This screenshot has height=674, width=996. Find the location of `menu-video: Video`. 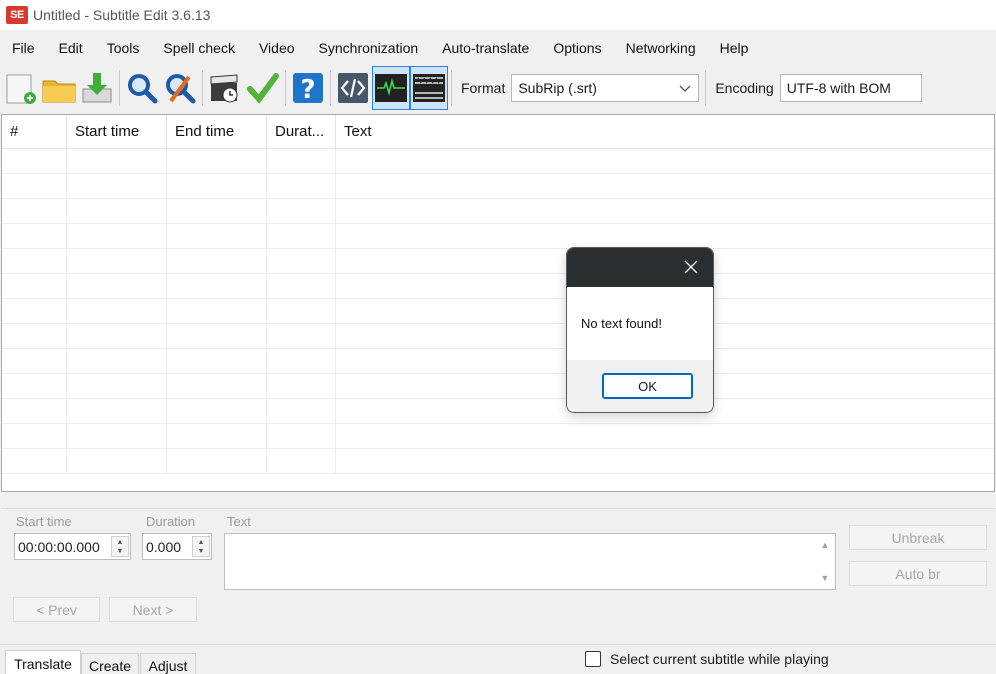

menu-video: Video is located at coordinates (277, 48).